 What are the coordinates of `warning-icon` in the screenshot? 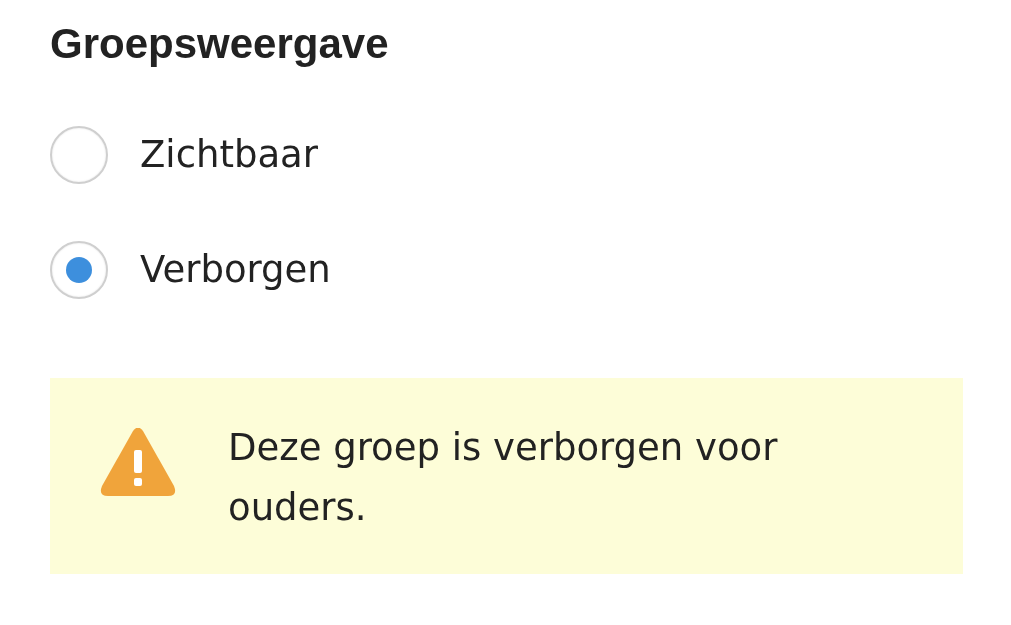 It's located at (138, 462).